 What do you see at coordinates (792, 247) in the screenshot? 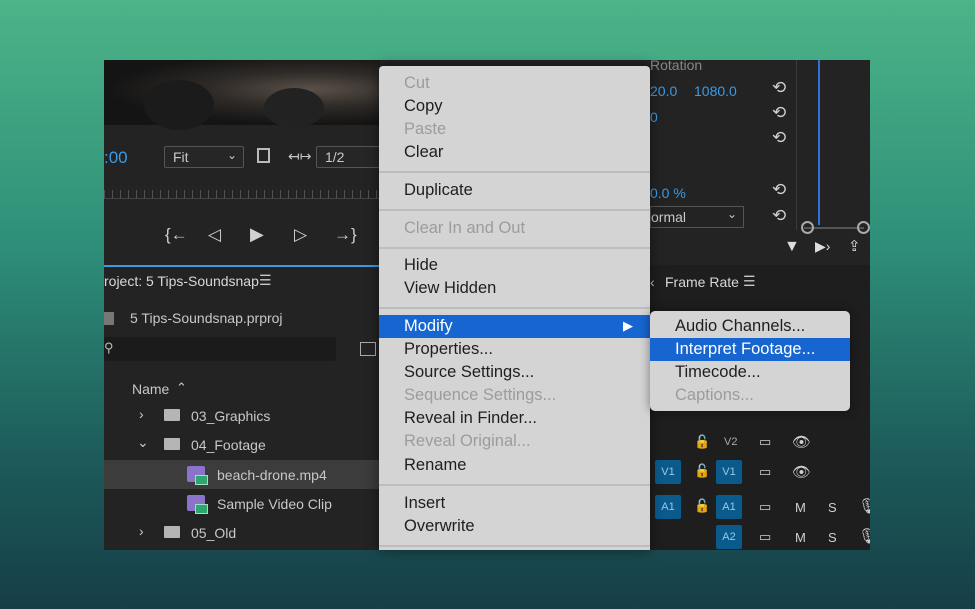
I see `filter-icon: ▼` at bounding box center [792, 247].